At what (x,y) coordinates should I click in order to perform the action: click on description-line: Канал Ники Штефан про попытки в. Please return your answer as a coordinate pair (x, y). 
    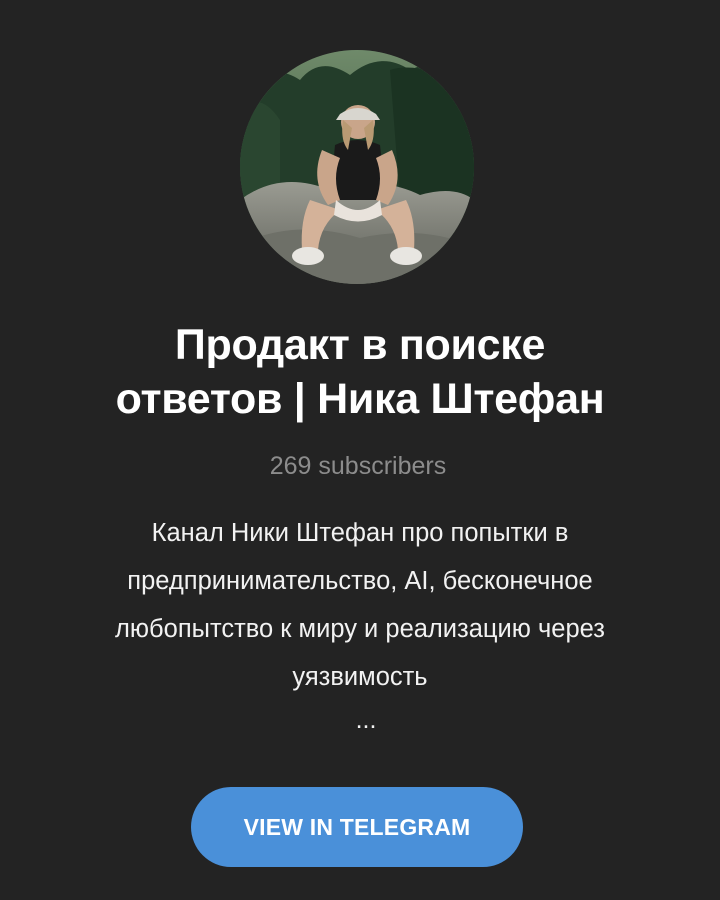
    Looking at the image, I should click on (360, 533).